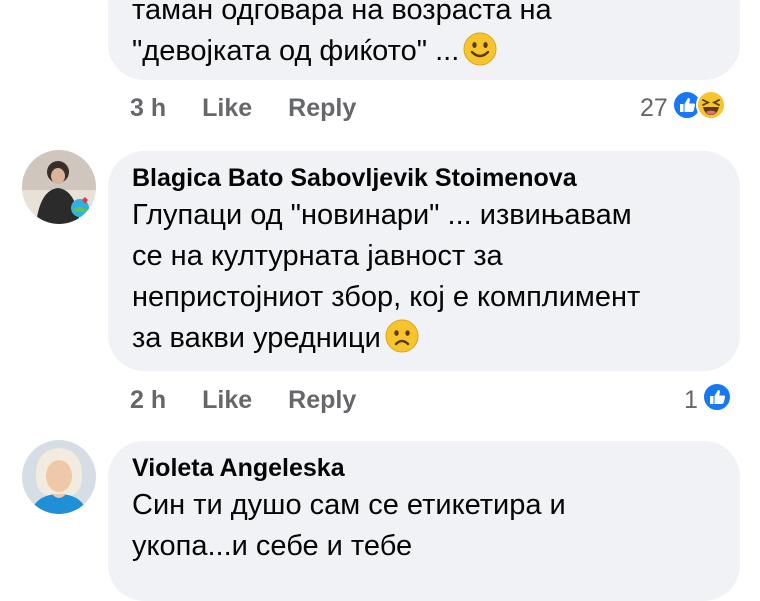 This screenshot has height=601, width=760. I want to click on comment-text-line: непристојниот збор, кој е комплимент, so click(386, 297).